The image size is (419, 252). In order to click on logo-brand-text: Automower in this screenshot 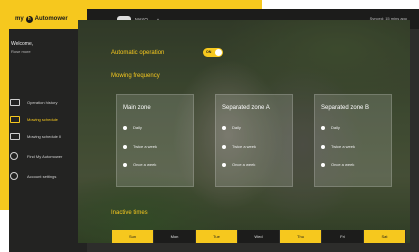, I will do `click(51, 19)`.